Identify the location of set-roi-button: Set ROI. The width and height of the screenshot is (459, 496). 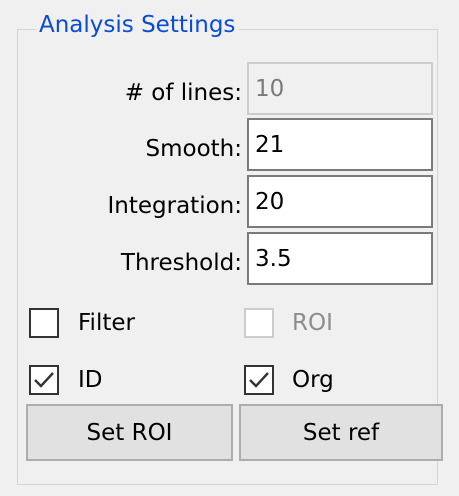
(129, 432).